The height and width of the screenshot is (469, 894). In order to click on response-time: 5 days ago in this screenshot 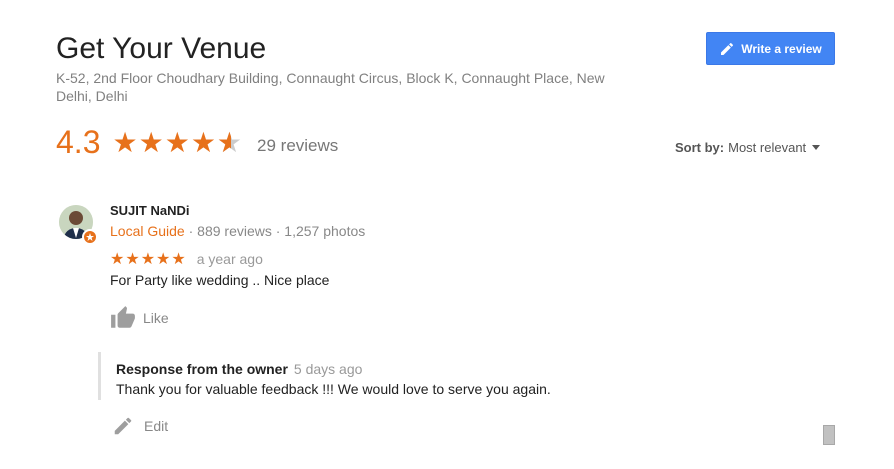, I will do `click(328, 369)`.